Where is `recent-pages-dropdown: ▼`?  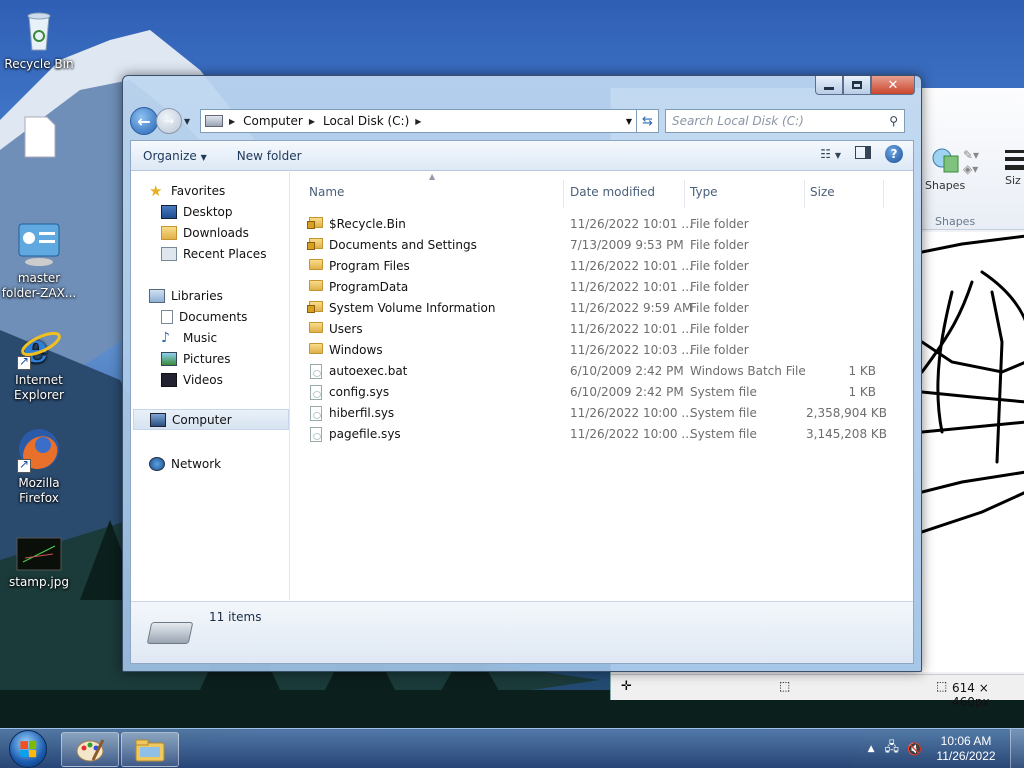 recent-pages-dropdown: ▼ is located at coordinates (190, 121).